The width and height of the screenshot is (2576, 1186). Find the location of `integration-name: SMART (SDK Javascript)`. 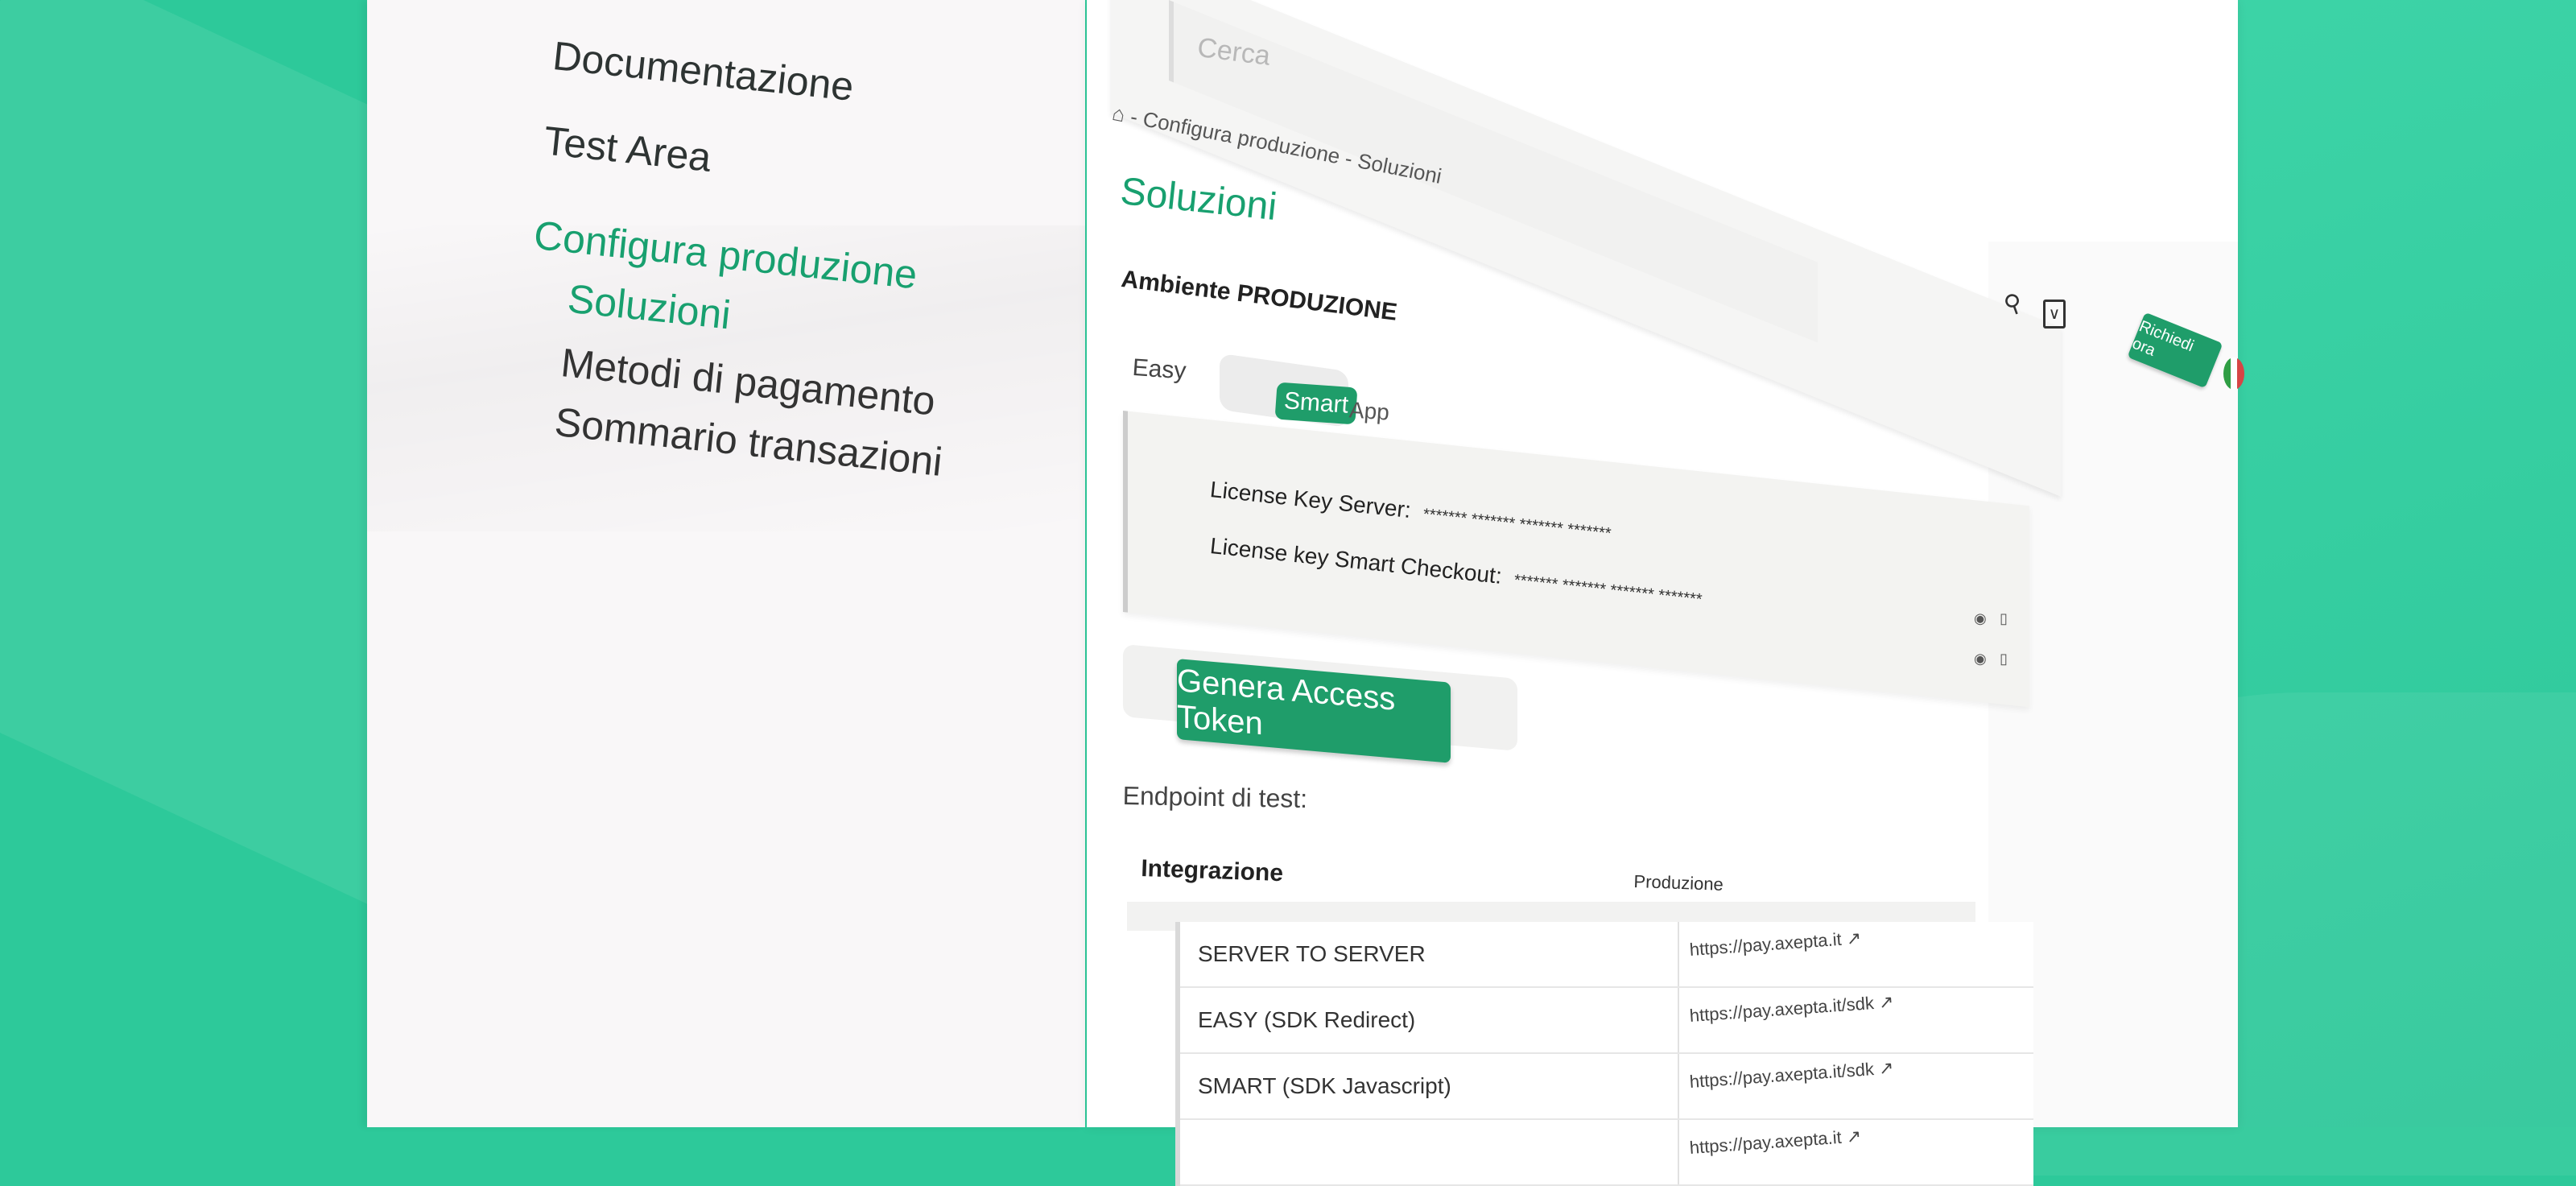

integration-name: SMART (SDK Javascript) is located at coordinates (1324, 1086).